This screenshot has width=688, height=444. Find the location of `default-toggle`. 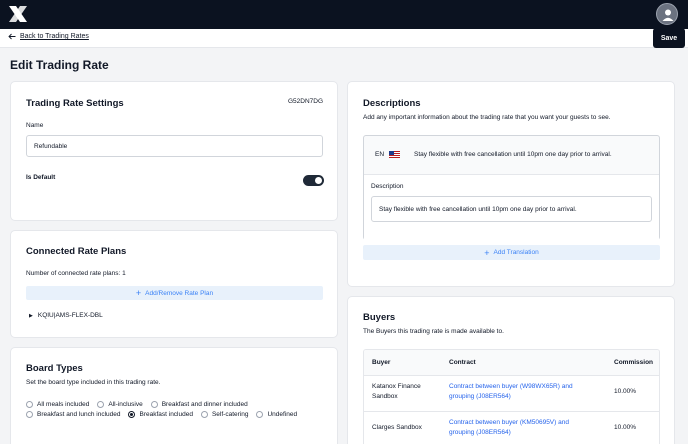

default-toggle is located at coordinates (313, 180).